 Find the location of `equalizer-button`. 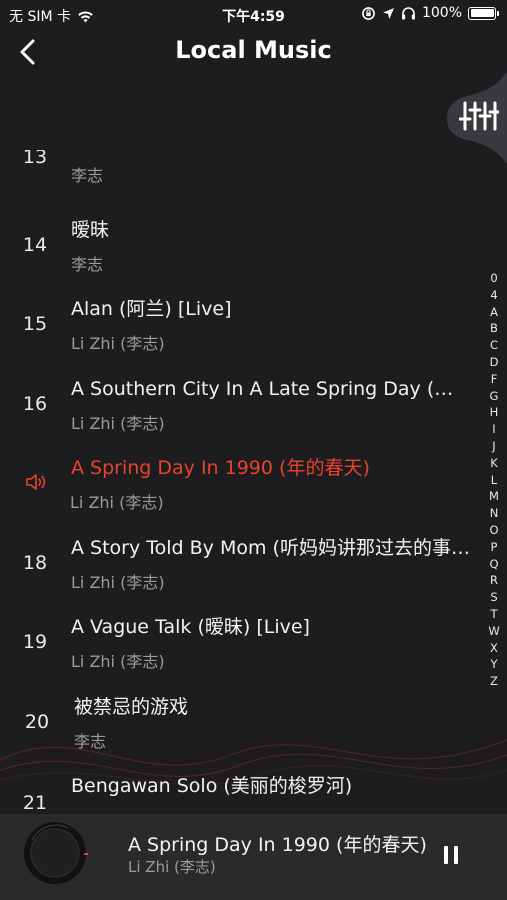

equalizer-button is located at coordinates (479, 117).